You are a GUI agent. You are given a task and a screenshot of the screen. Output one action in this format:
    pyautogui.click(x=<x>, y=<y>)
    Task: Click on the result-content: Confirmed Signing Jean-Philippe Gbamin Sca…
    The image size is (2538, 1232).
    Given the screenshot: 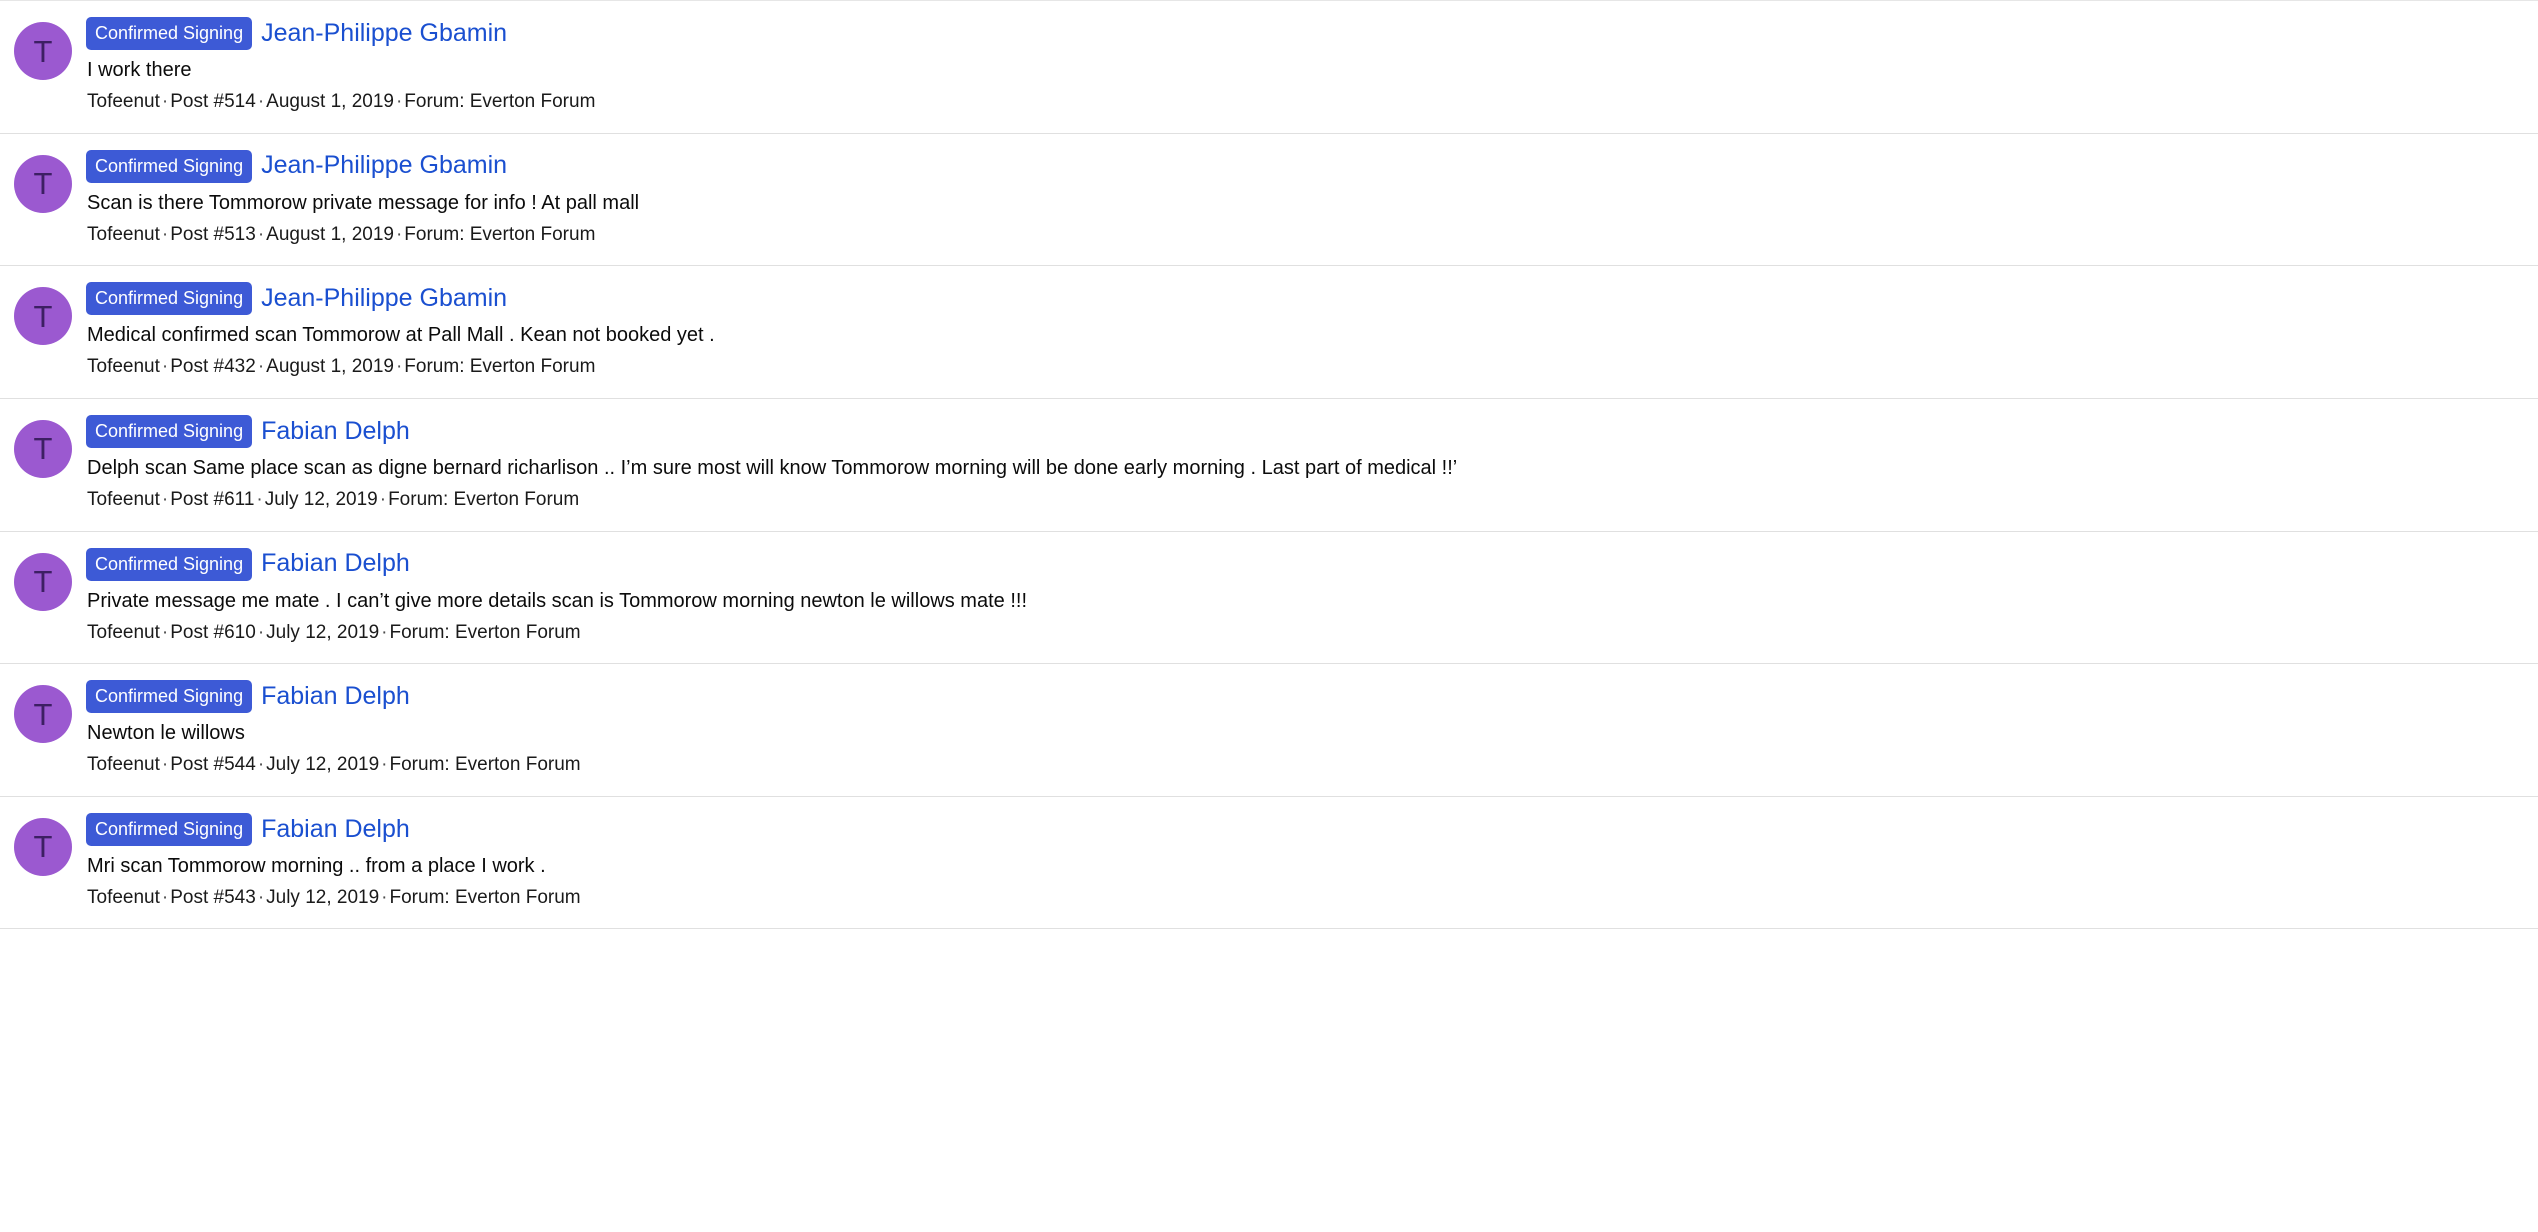 What is the action you would take?
    pyautogui.click(x=1312, y=198)
    